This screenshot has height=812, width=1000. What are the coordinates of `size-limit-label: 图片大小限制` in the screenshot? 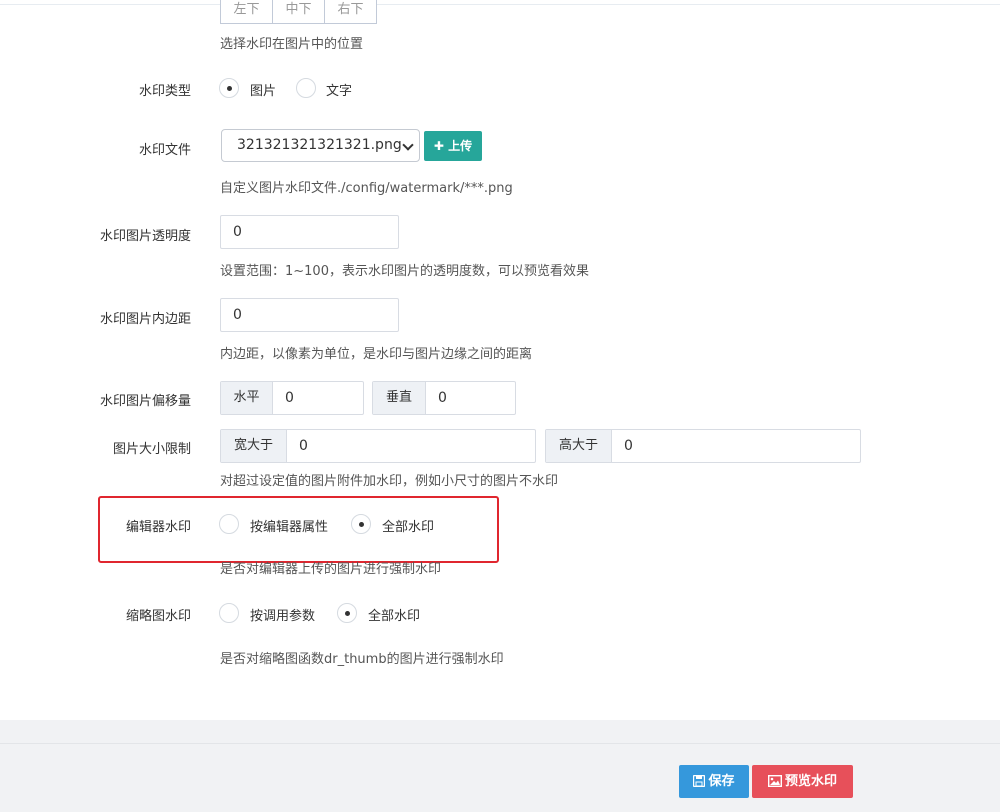 It's located at (151, 449).